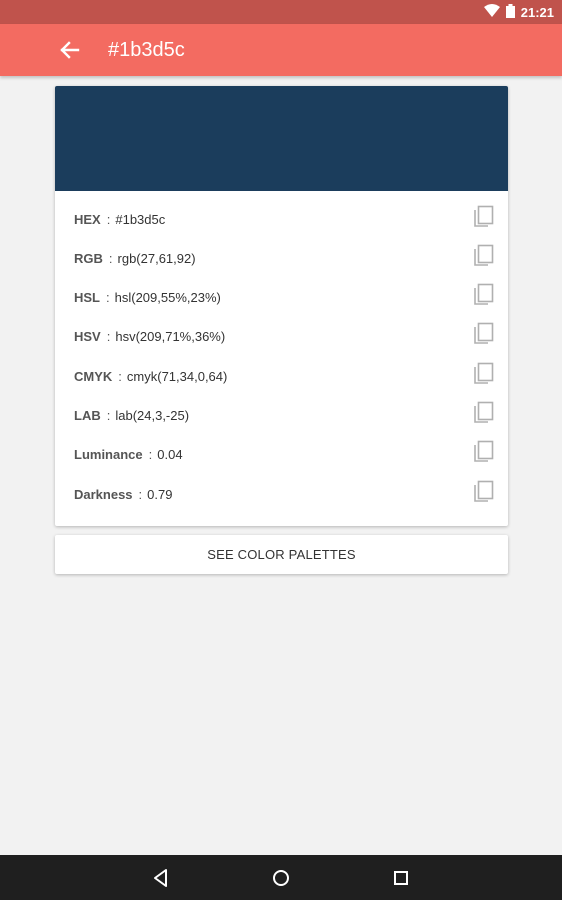 The width and height of the screenshot is (562, 900). Describe the element at coordinates (170, 336) in the screenshot. I see `property-value: hsv(209,71%,36%)` at that location.